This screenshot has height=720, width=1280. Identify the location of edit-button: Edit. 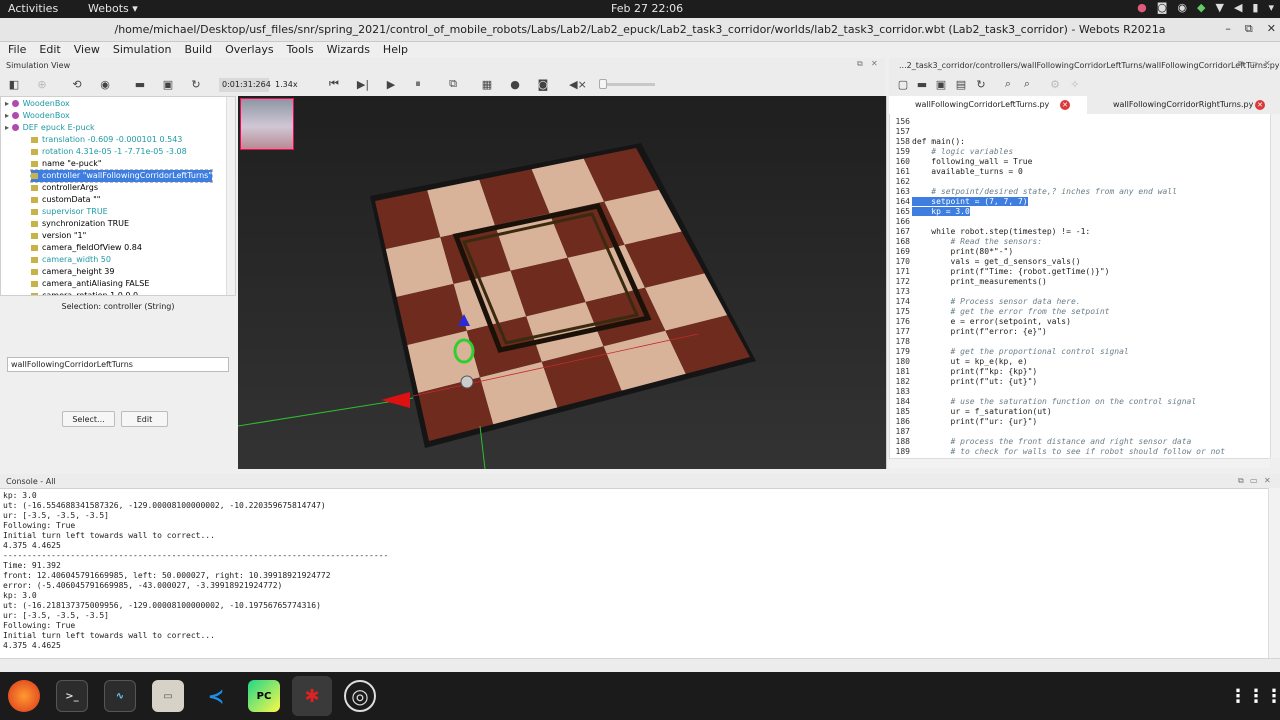
(144, 419).